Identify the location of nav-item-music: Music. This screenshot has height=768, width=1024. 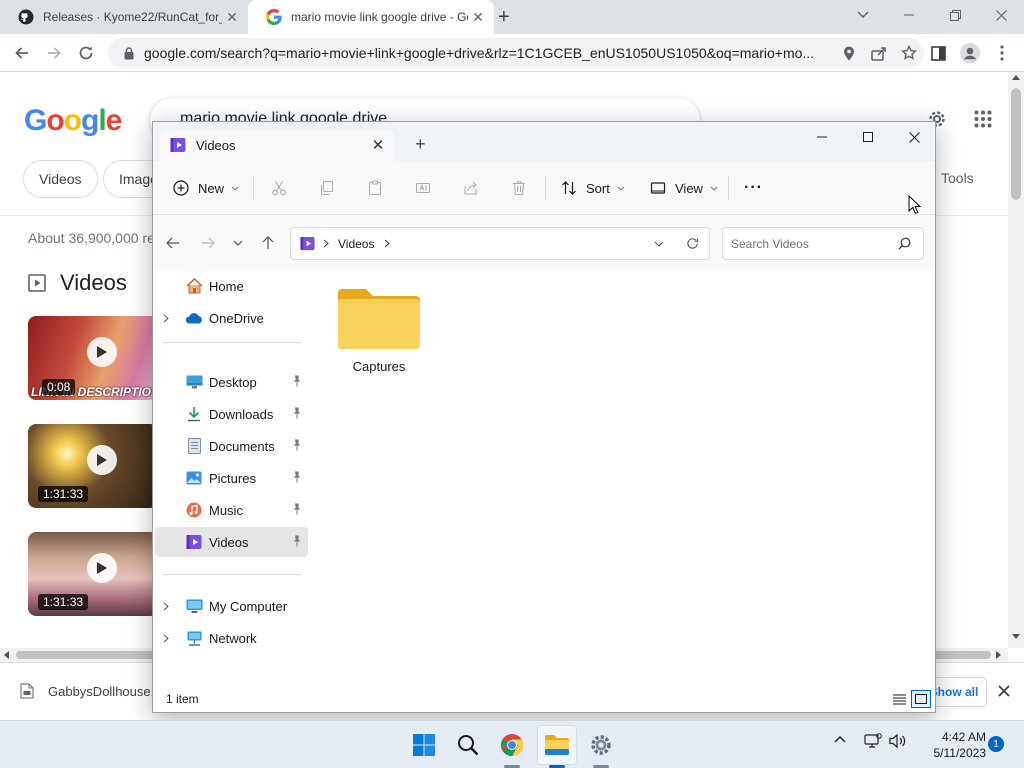
(231, 510).